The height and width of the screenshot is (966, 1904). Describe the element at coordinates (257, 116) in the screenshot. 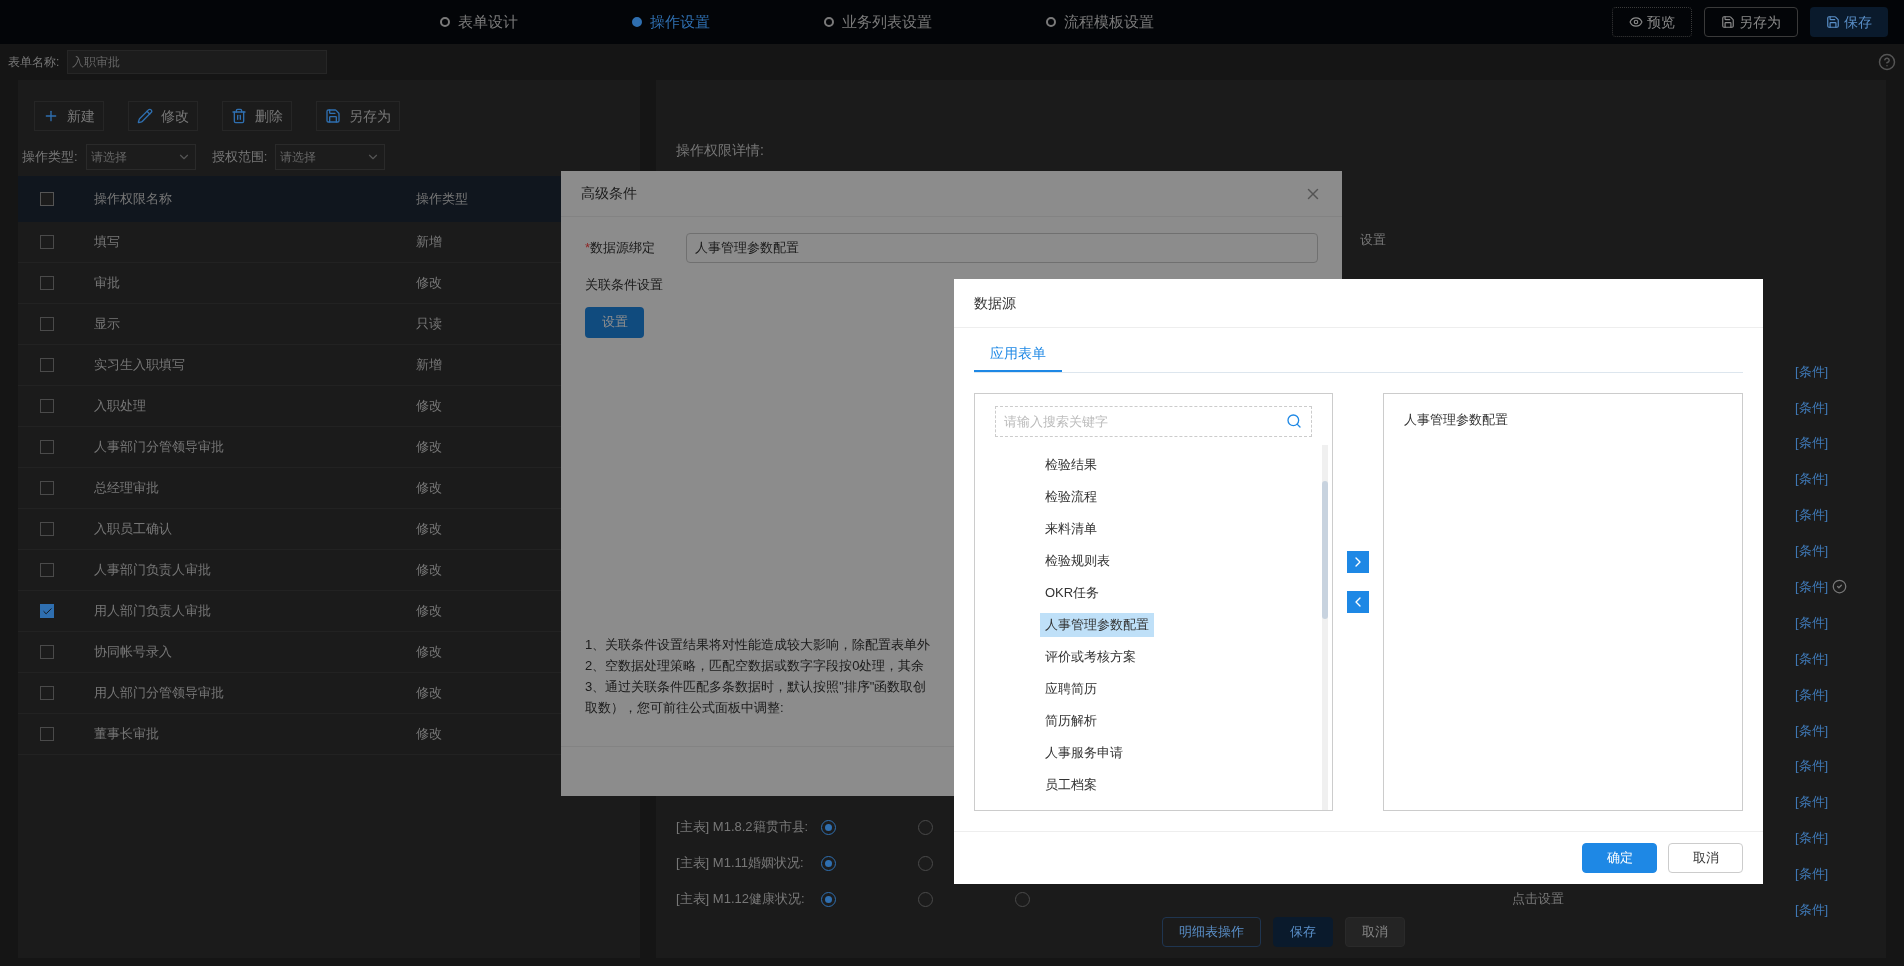

I see `toolbar-button: 删除` at that location.